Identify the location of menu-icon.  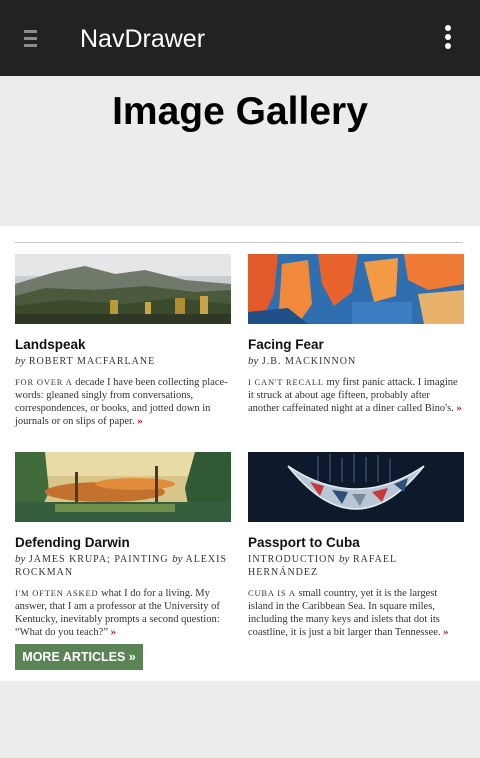
(32, 38).